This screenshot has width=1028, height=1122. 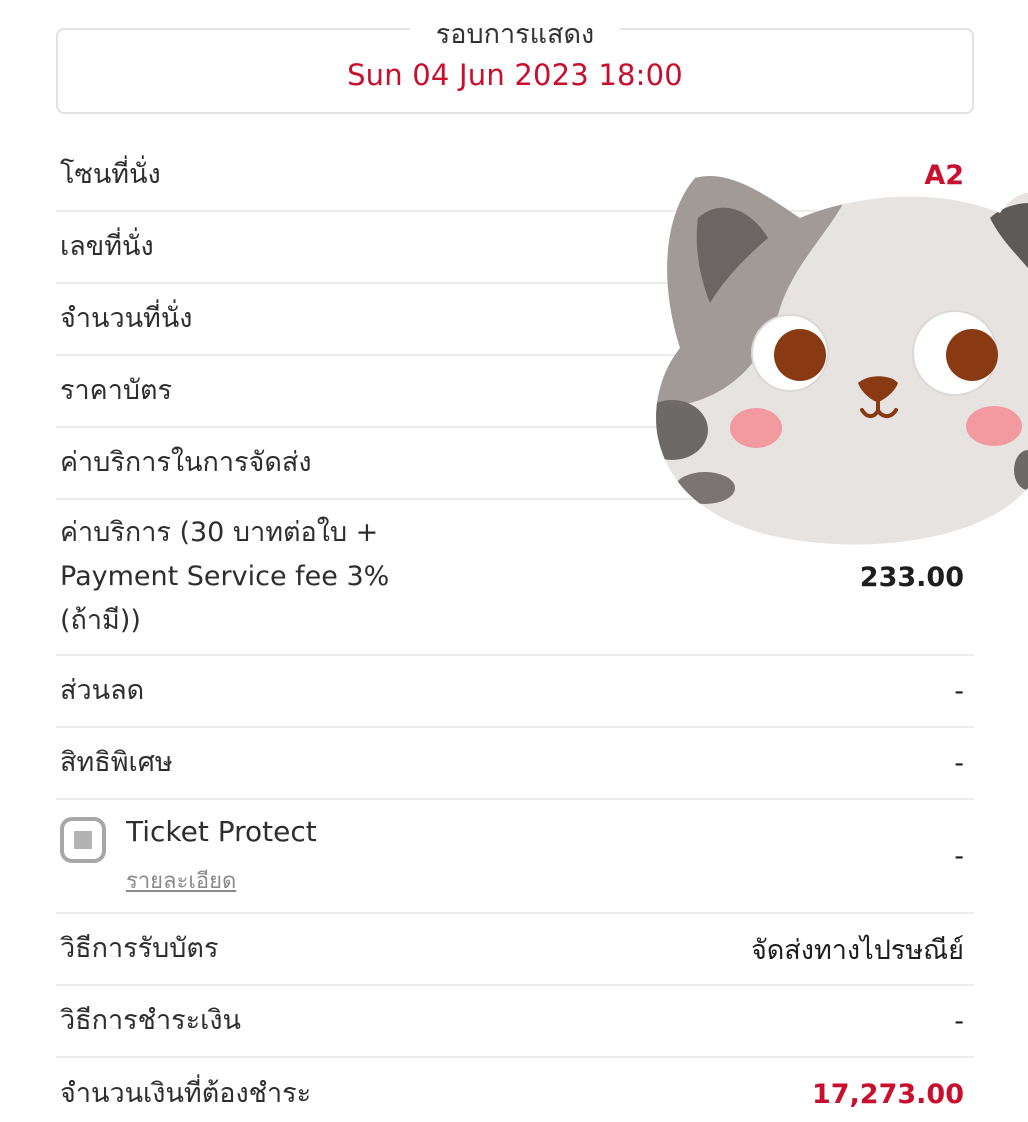 I want to click on receive-method-label: วิธีการรับบัตร, so click(x=139, y=948).